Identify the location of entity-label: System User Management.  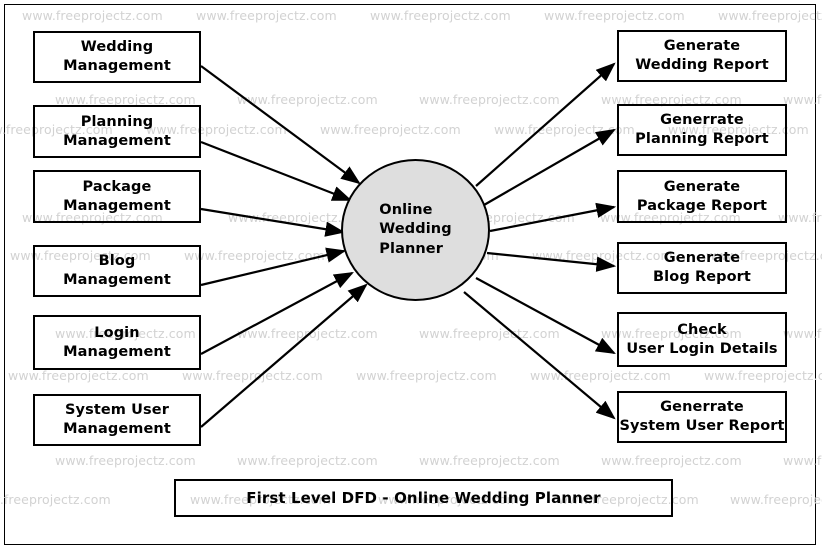
(117, 419).